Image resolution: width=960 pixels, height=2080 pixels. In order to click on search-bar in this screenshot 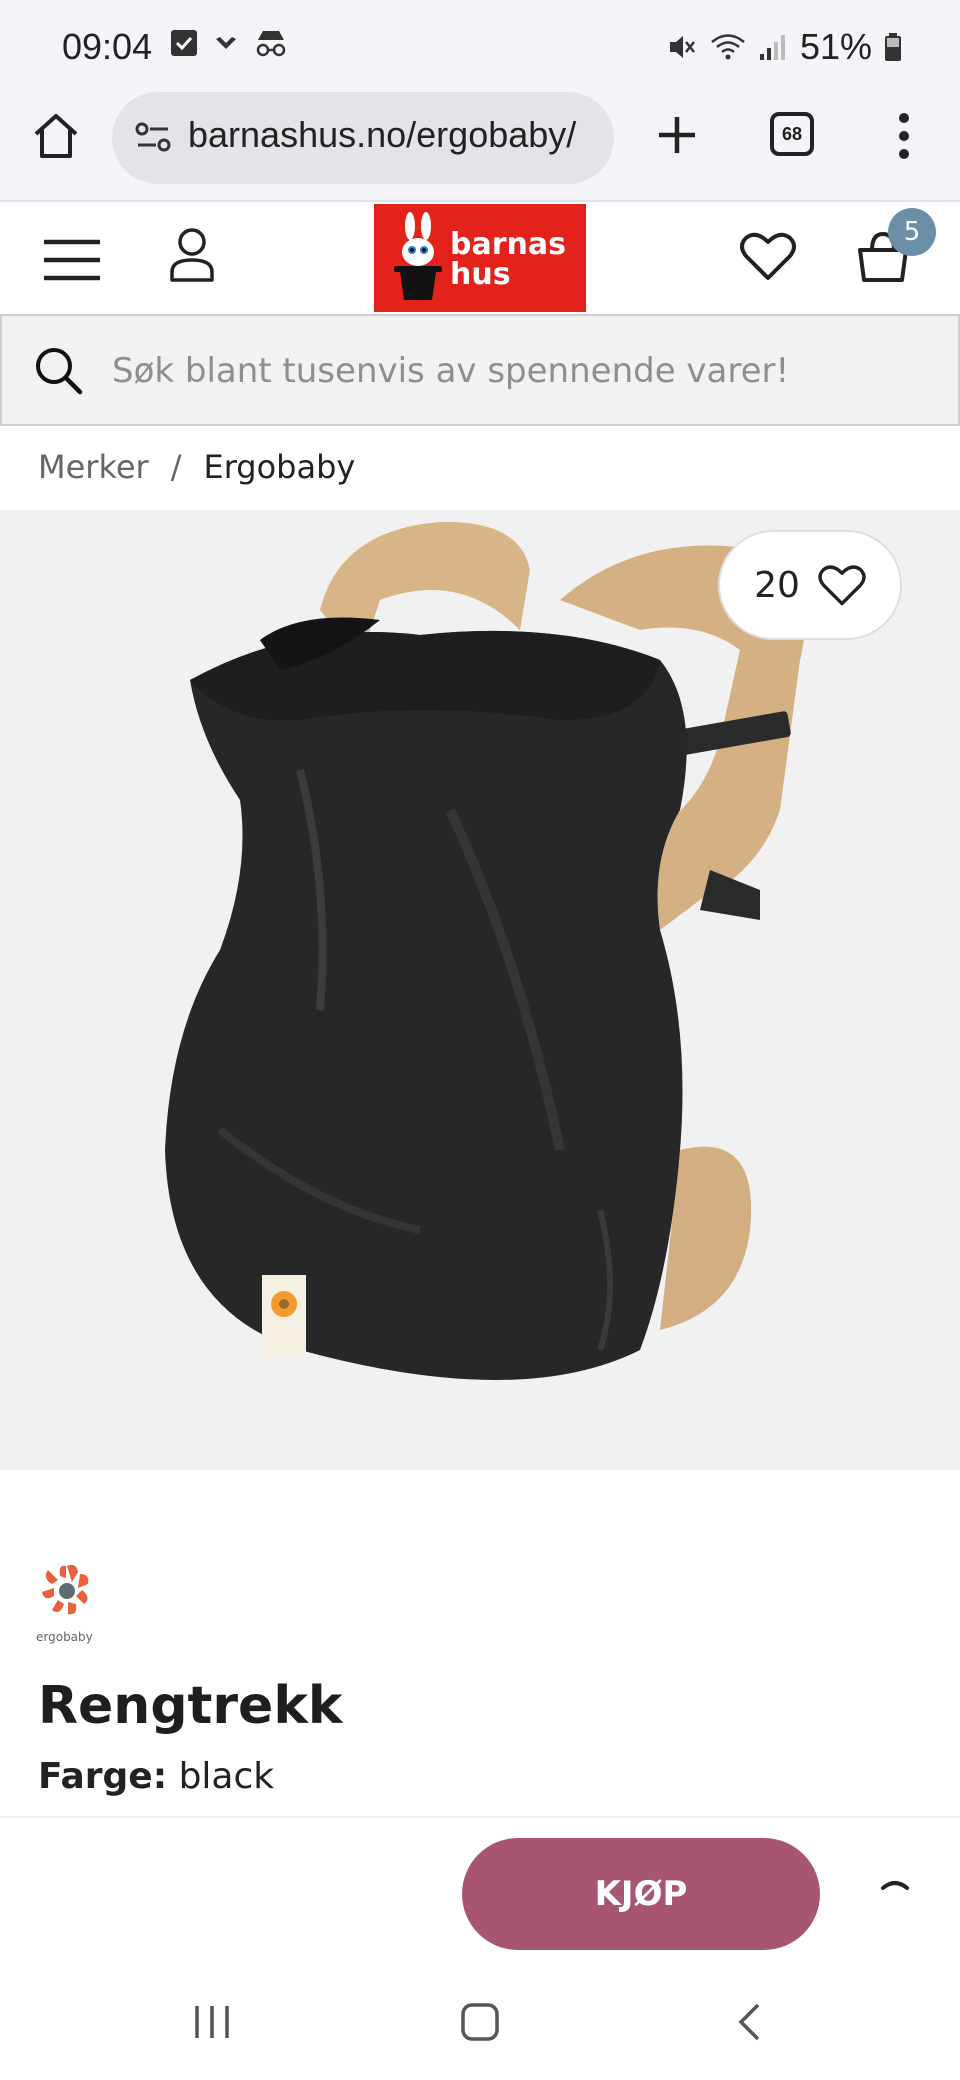, I will do `click(480, 370)`.